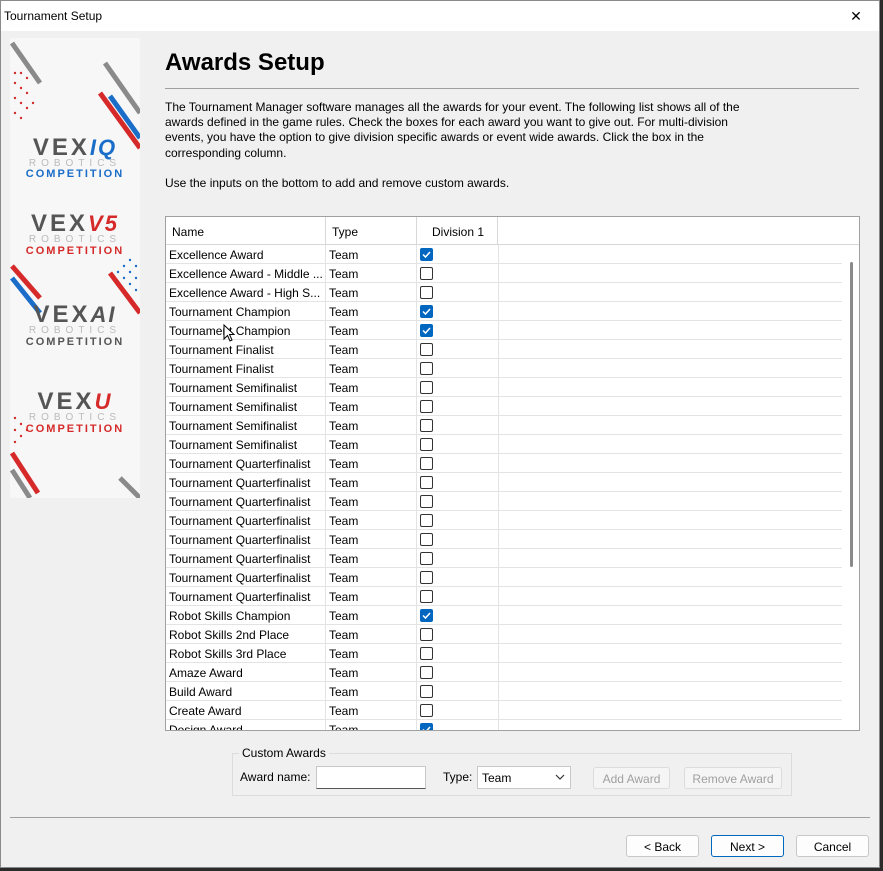 This screenshot has height=871, width=883. Describe the element at coordinates (275, 777) in the screenshot. I see `award-name-label: Award name:` at that location.